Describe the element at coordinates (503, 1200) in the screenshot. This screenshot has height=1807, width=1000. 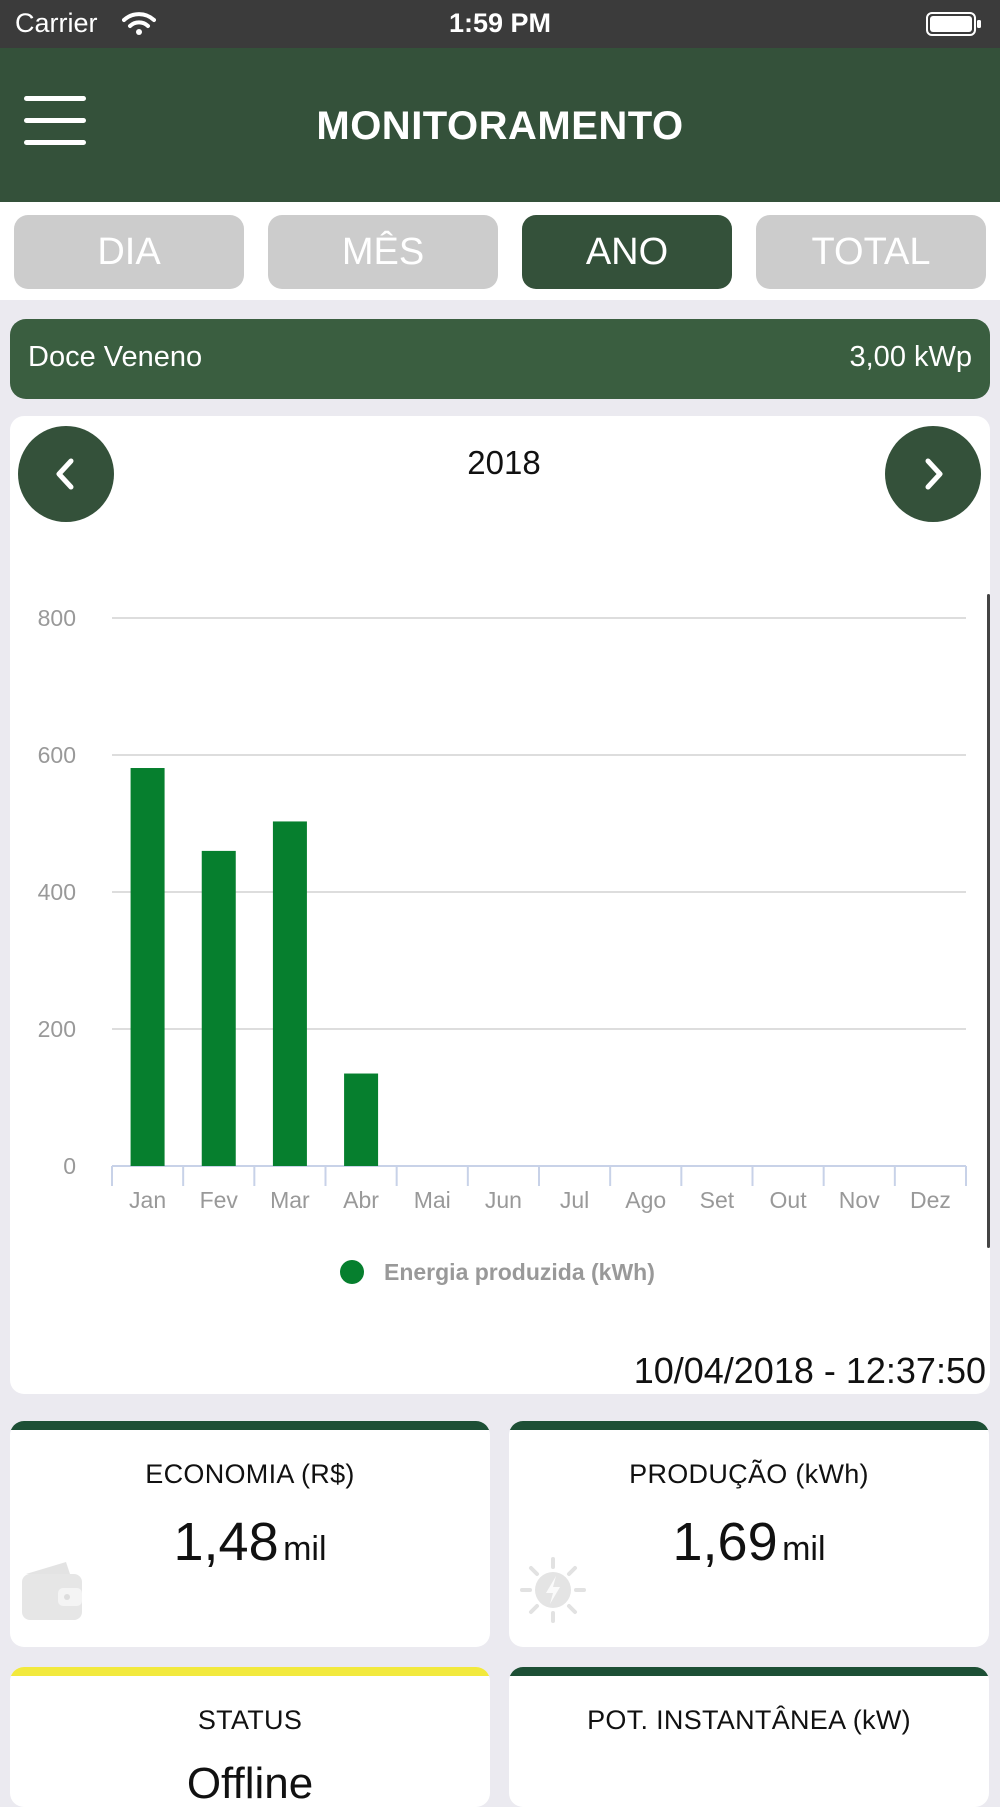
I see `x-tick-label: Jun` at that location.